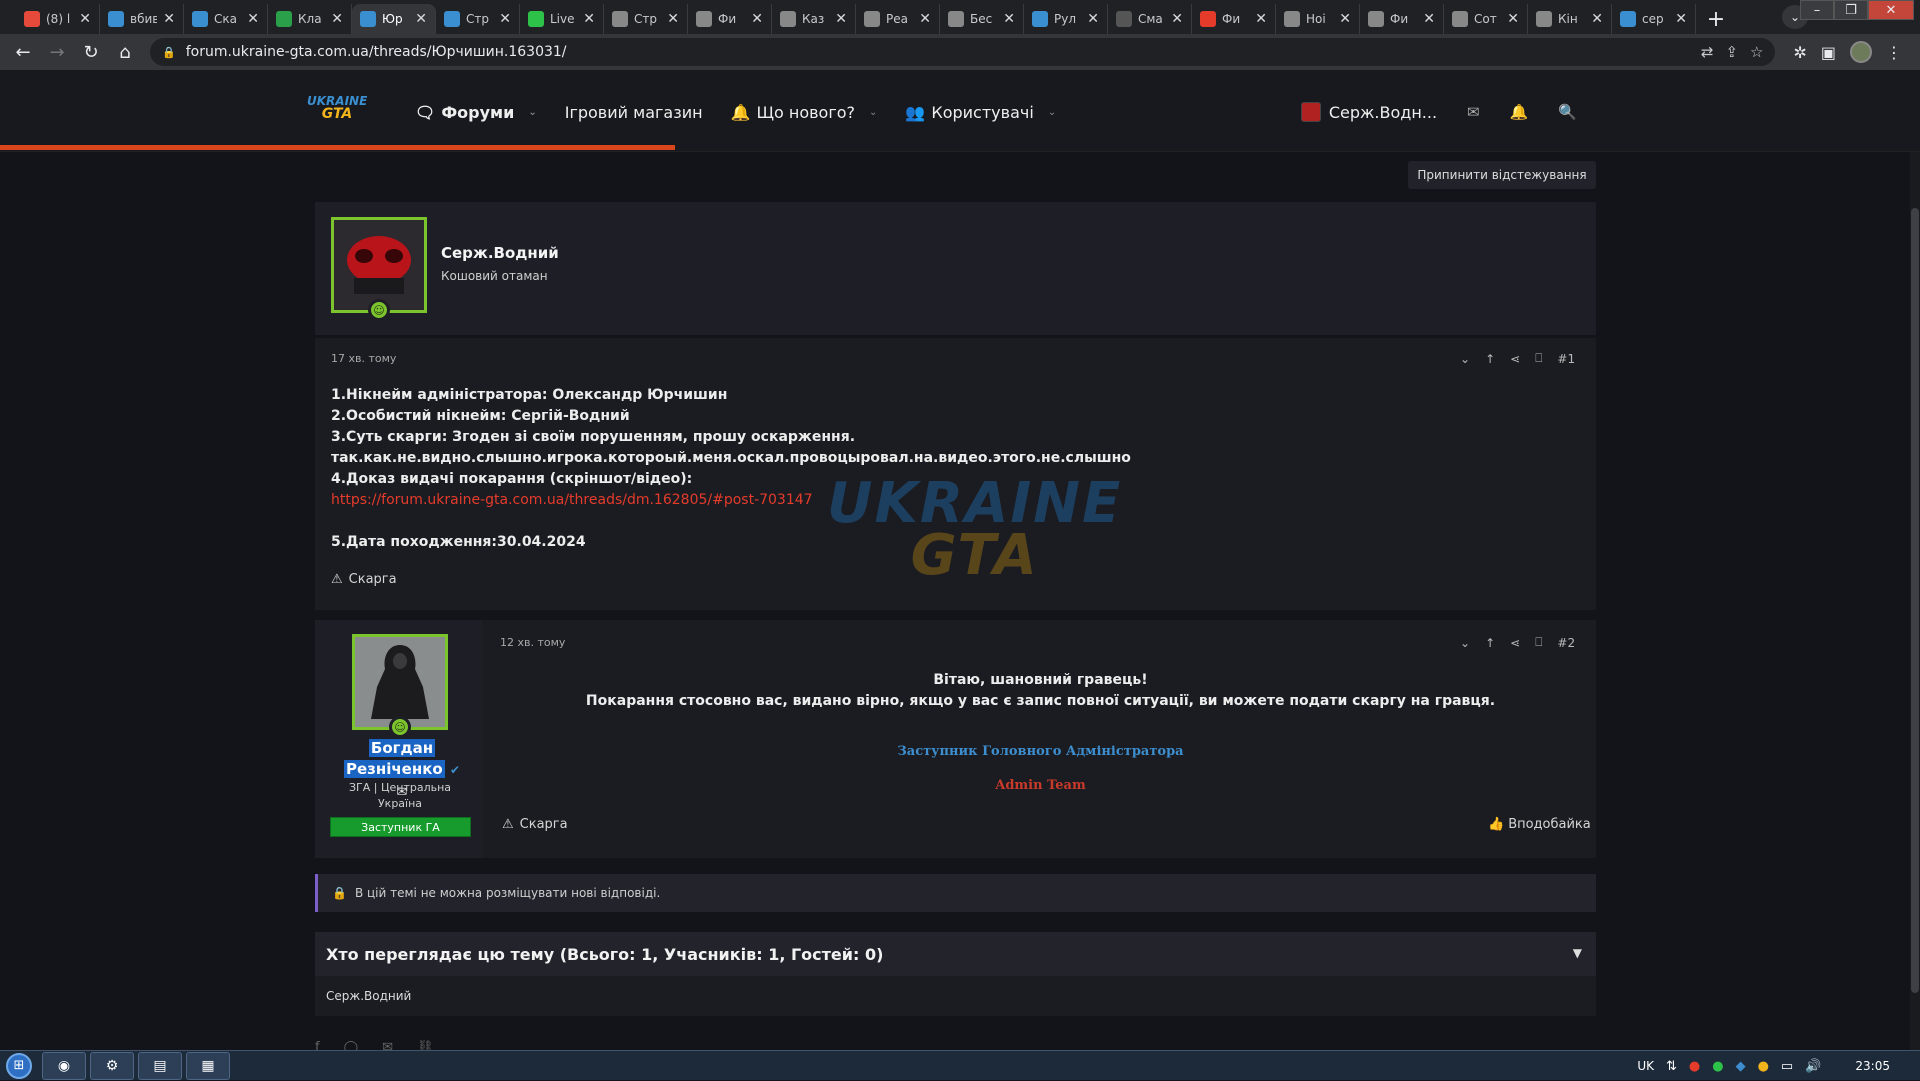  I want to click on browser-tab: Бес ✕, so click(982, 19).